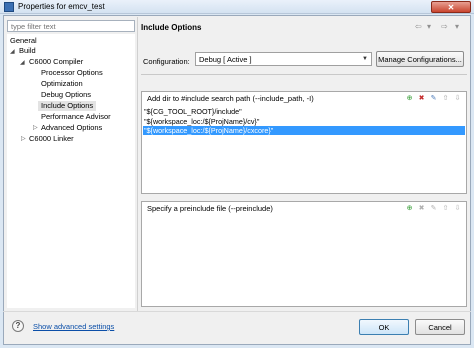 The image size is (474, 348). Describe the element at coordinates (384, 327) in the screenshot. I see `ok-button: OK` at that location.